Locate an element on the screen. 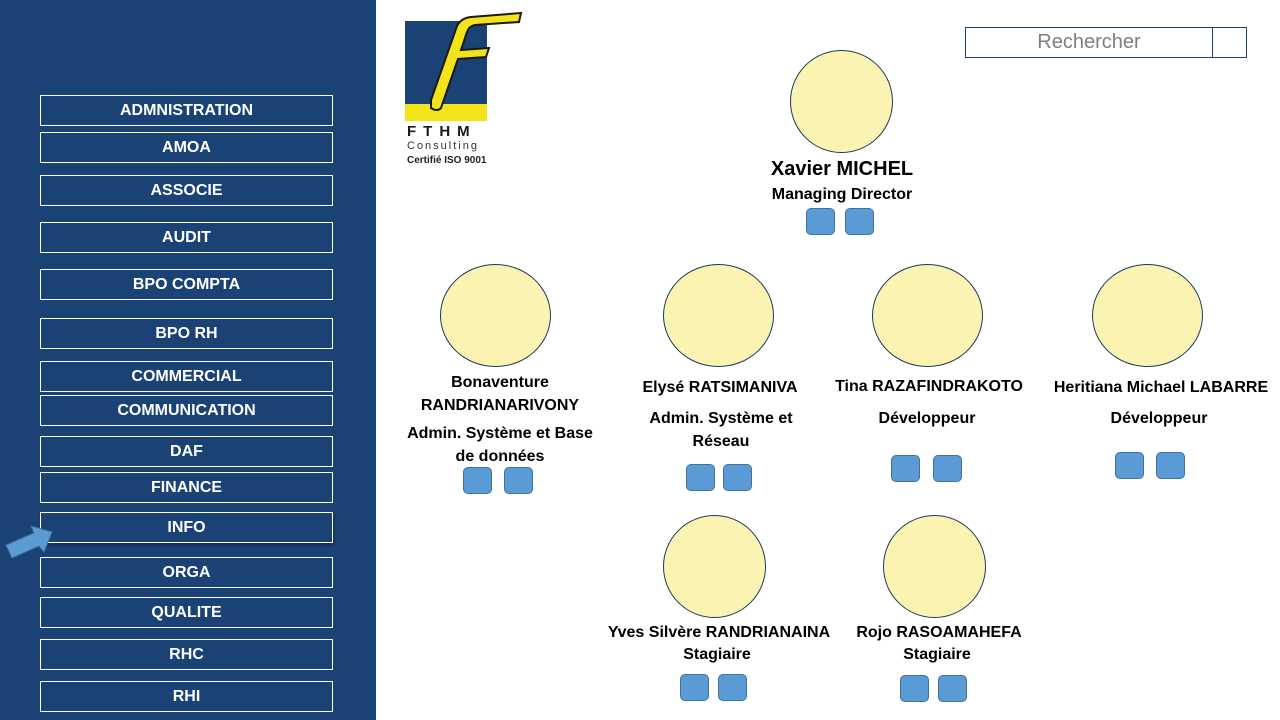  sidebar-item-bpo-compta: BPO COMPTA is located at coordinates (186, 284).